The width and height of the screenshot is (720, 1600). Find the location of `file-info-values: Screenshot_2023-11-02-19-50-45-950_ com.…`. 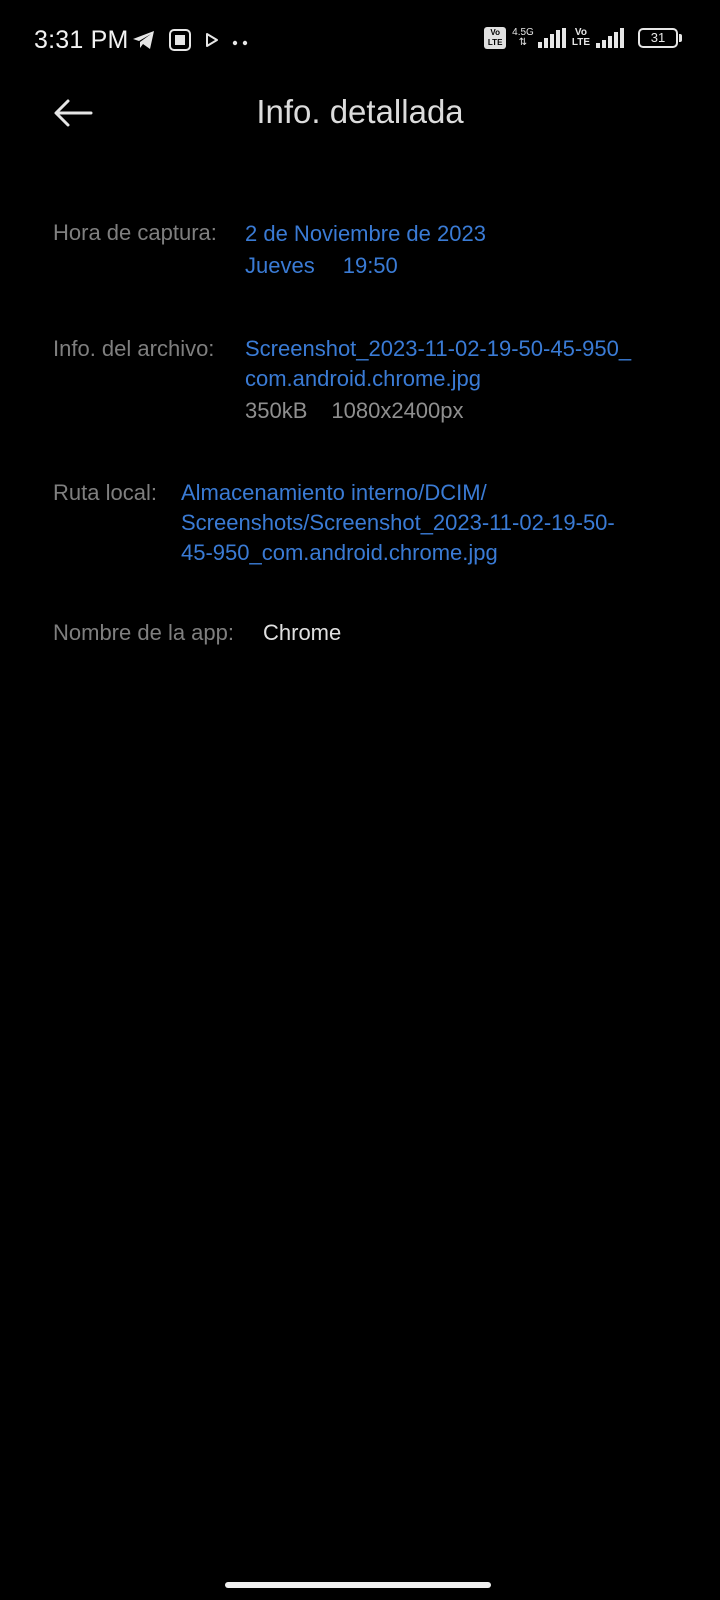

file-info-values: Screenshot_2023-11-02-19-50-45-950_ com.… is located at coordinates (462, 380).